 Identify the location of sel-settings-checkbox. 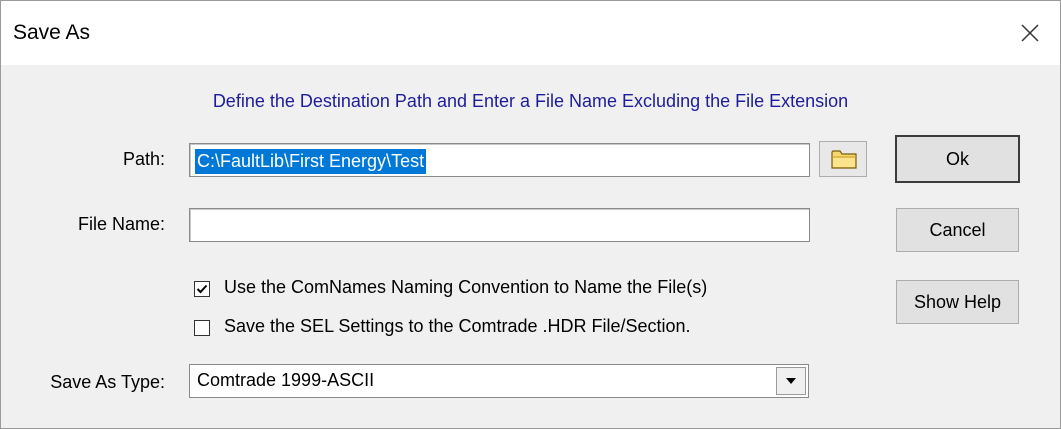
(202, 328).